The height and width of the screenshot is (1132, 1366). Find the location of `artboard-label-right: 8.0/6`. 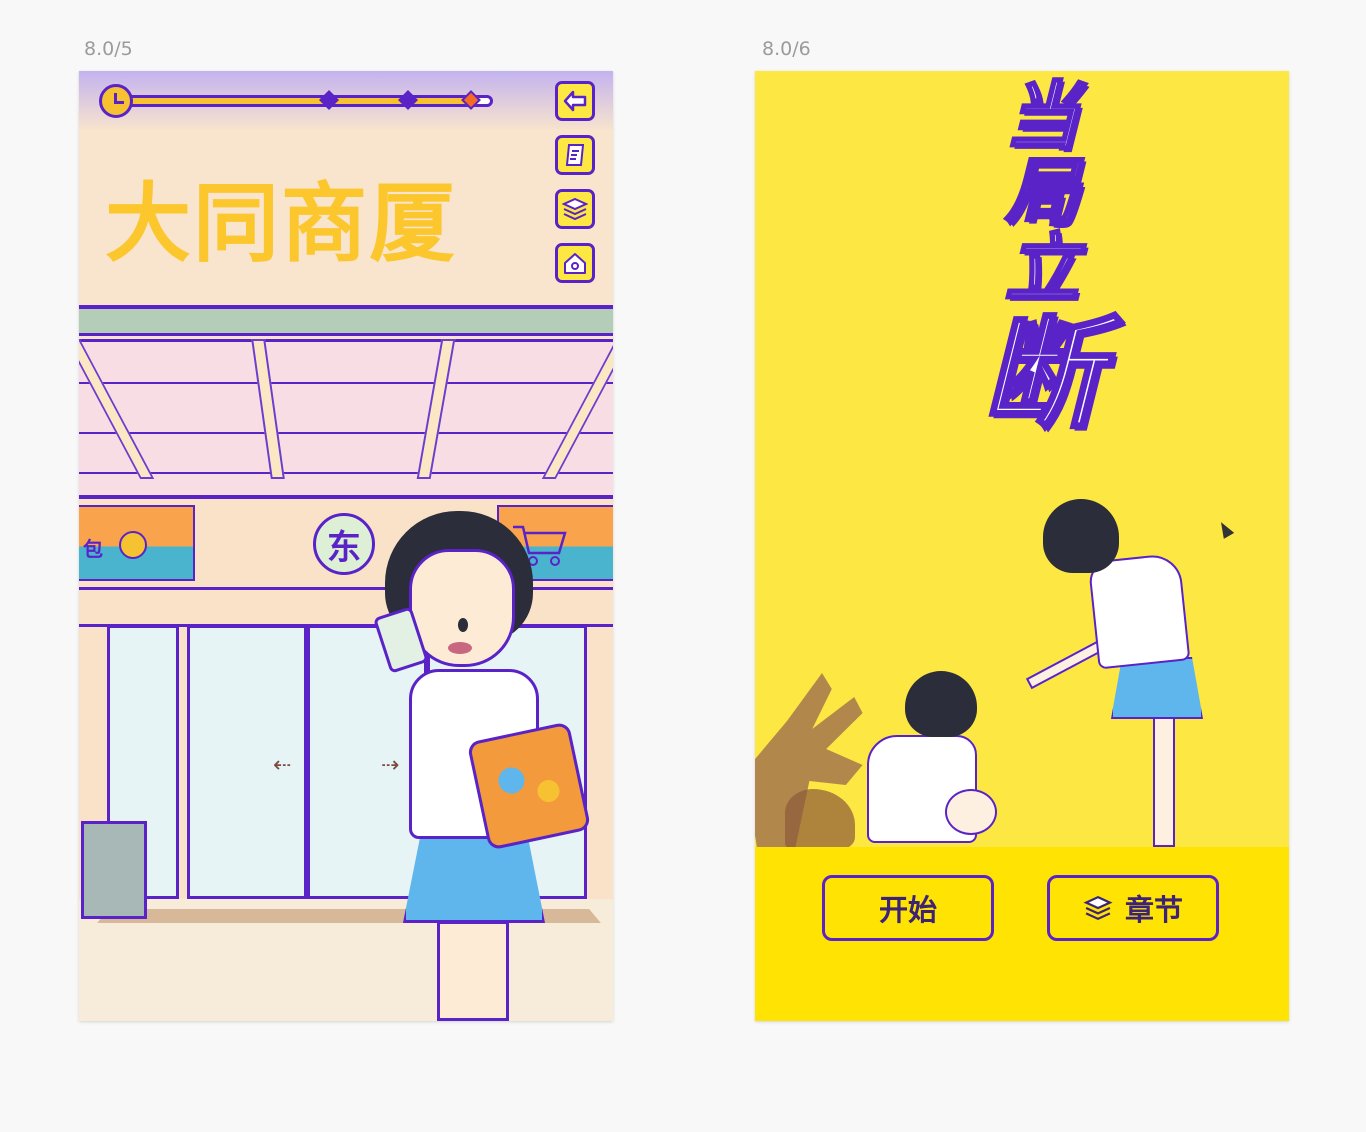

artboard-label-right: 8.0/6 is located at coordinates (786, 49).